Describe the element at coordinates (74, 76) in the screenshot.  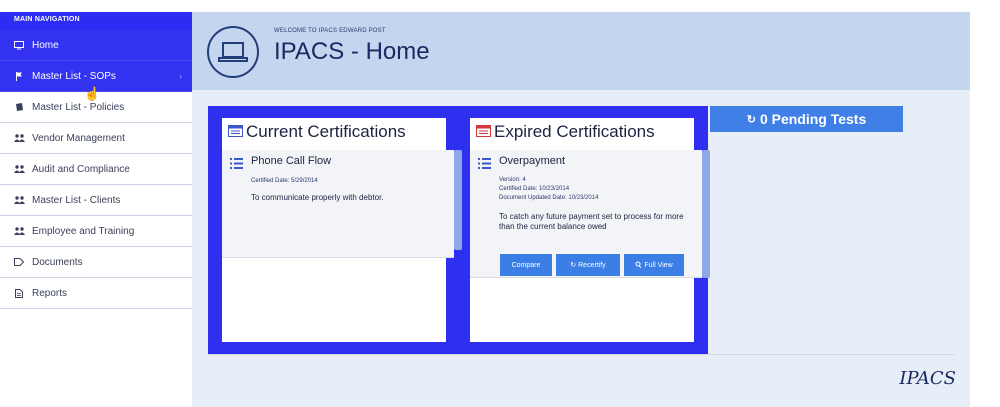
I see `sidebar-item-label: Master List - SOPs` at that location.